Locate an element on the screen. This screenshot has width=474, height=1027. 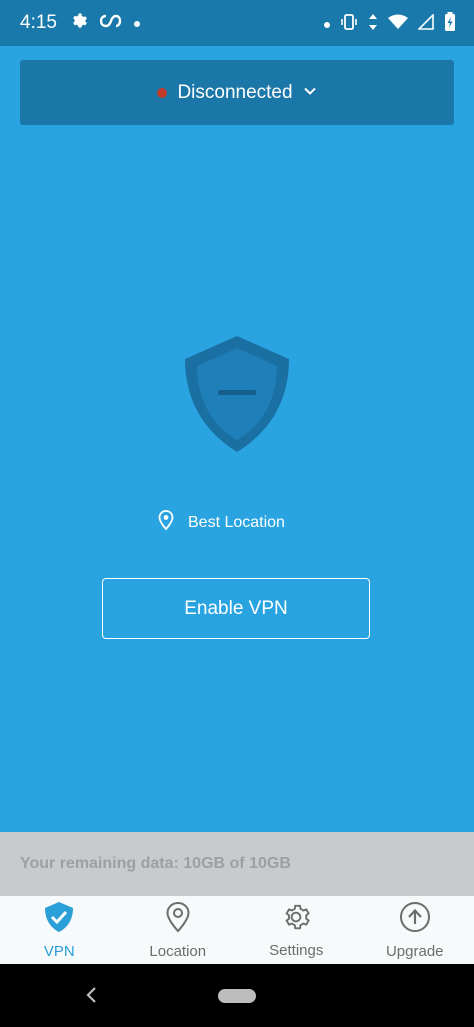
battery-icon is located at coordinates (450, 24).